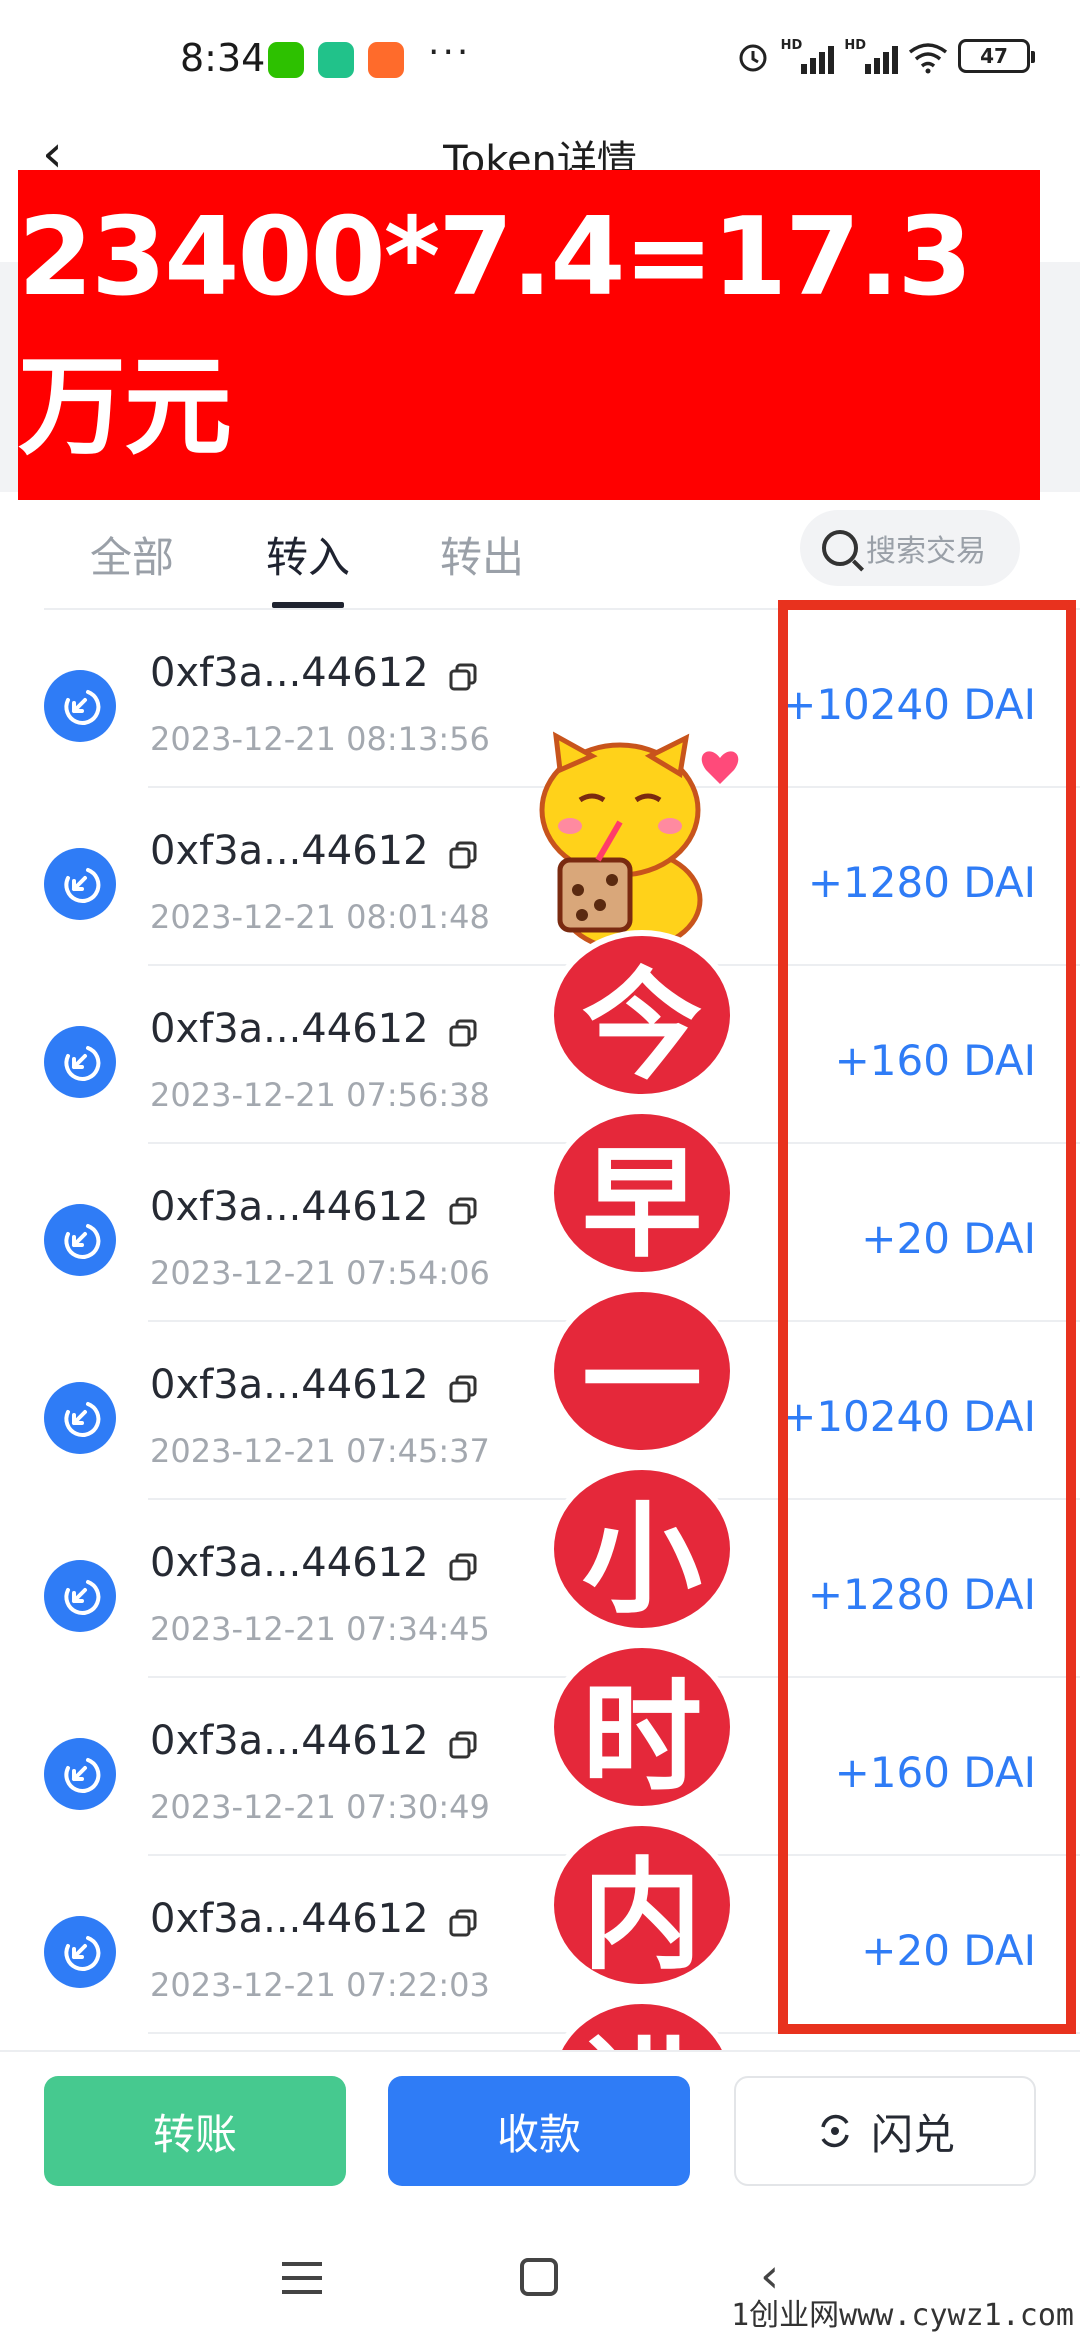  I want to click on transaction-time: 2023-12-21 07:56:38, so click(320, 1095).